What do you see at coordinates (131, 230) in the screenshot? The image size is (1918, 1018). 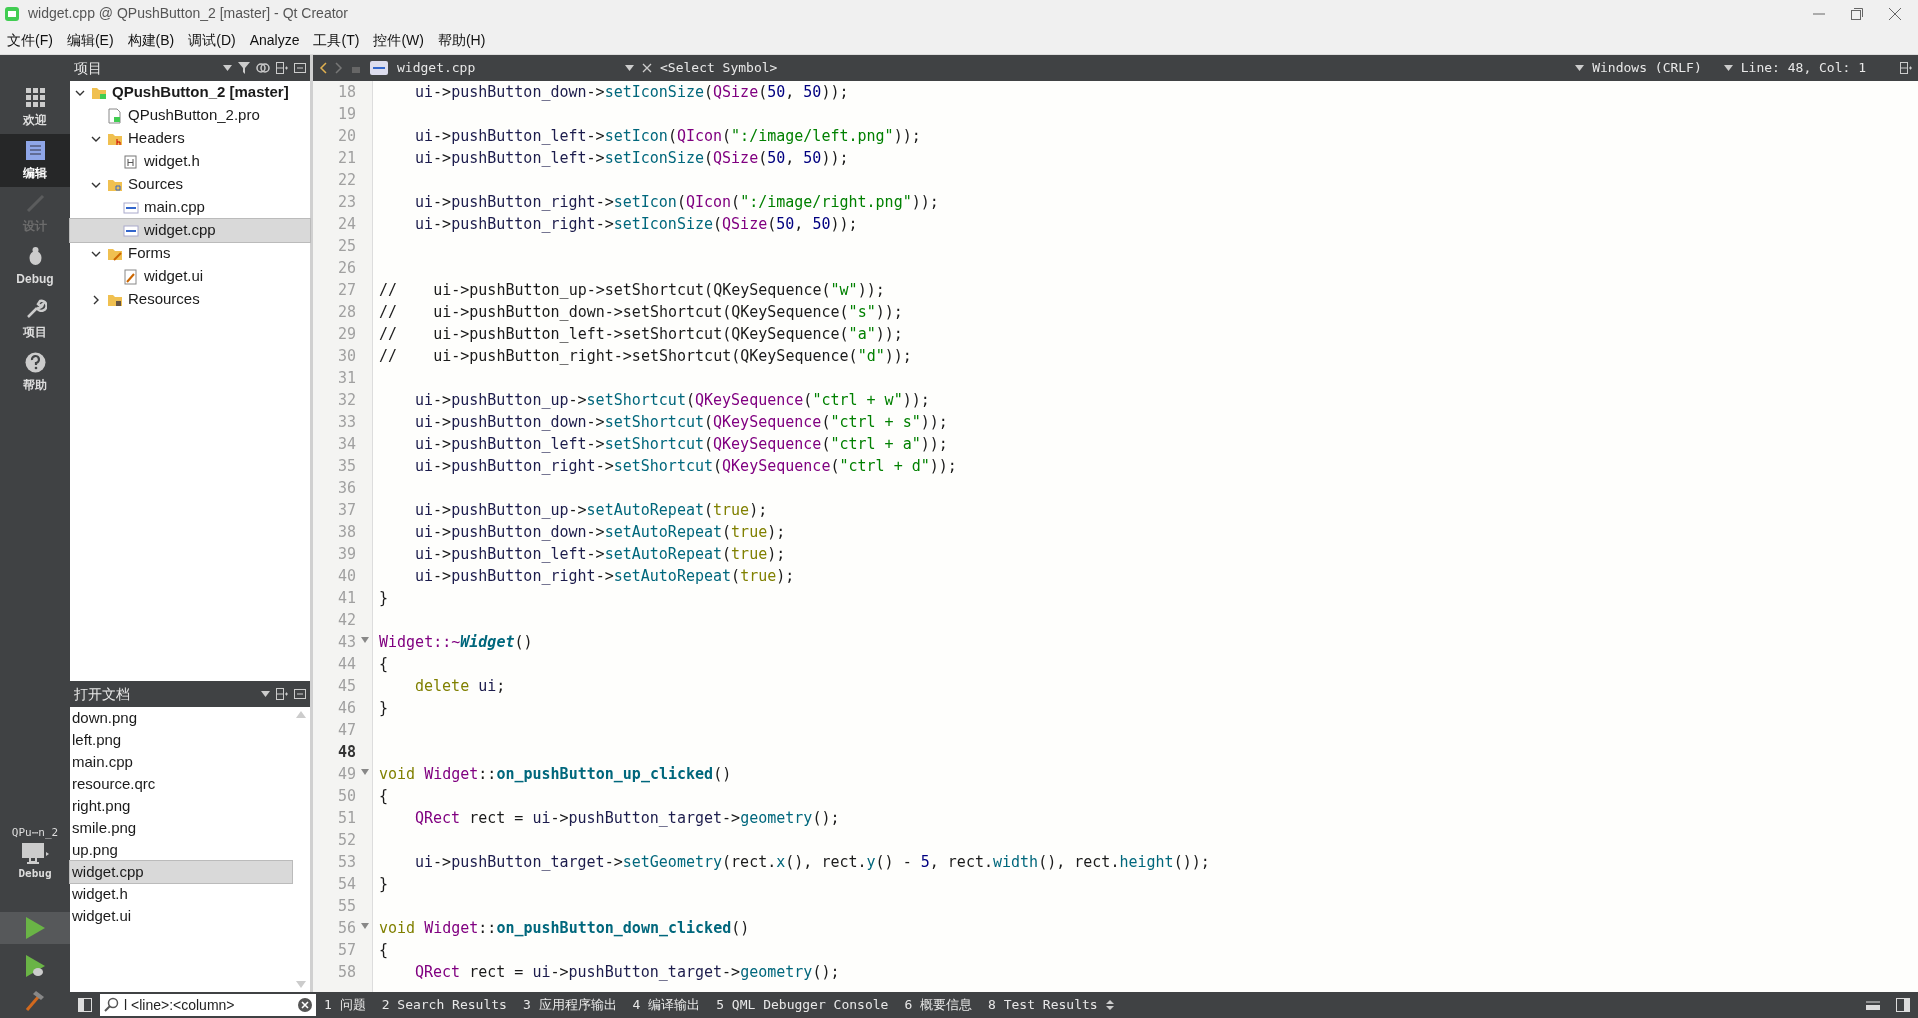 I see `cpp-file-icon` at bounding box center [131, 230].